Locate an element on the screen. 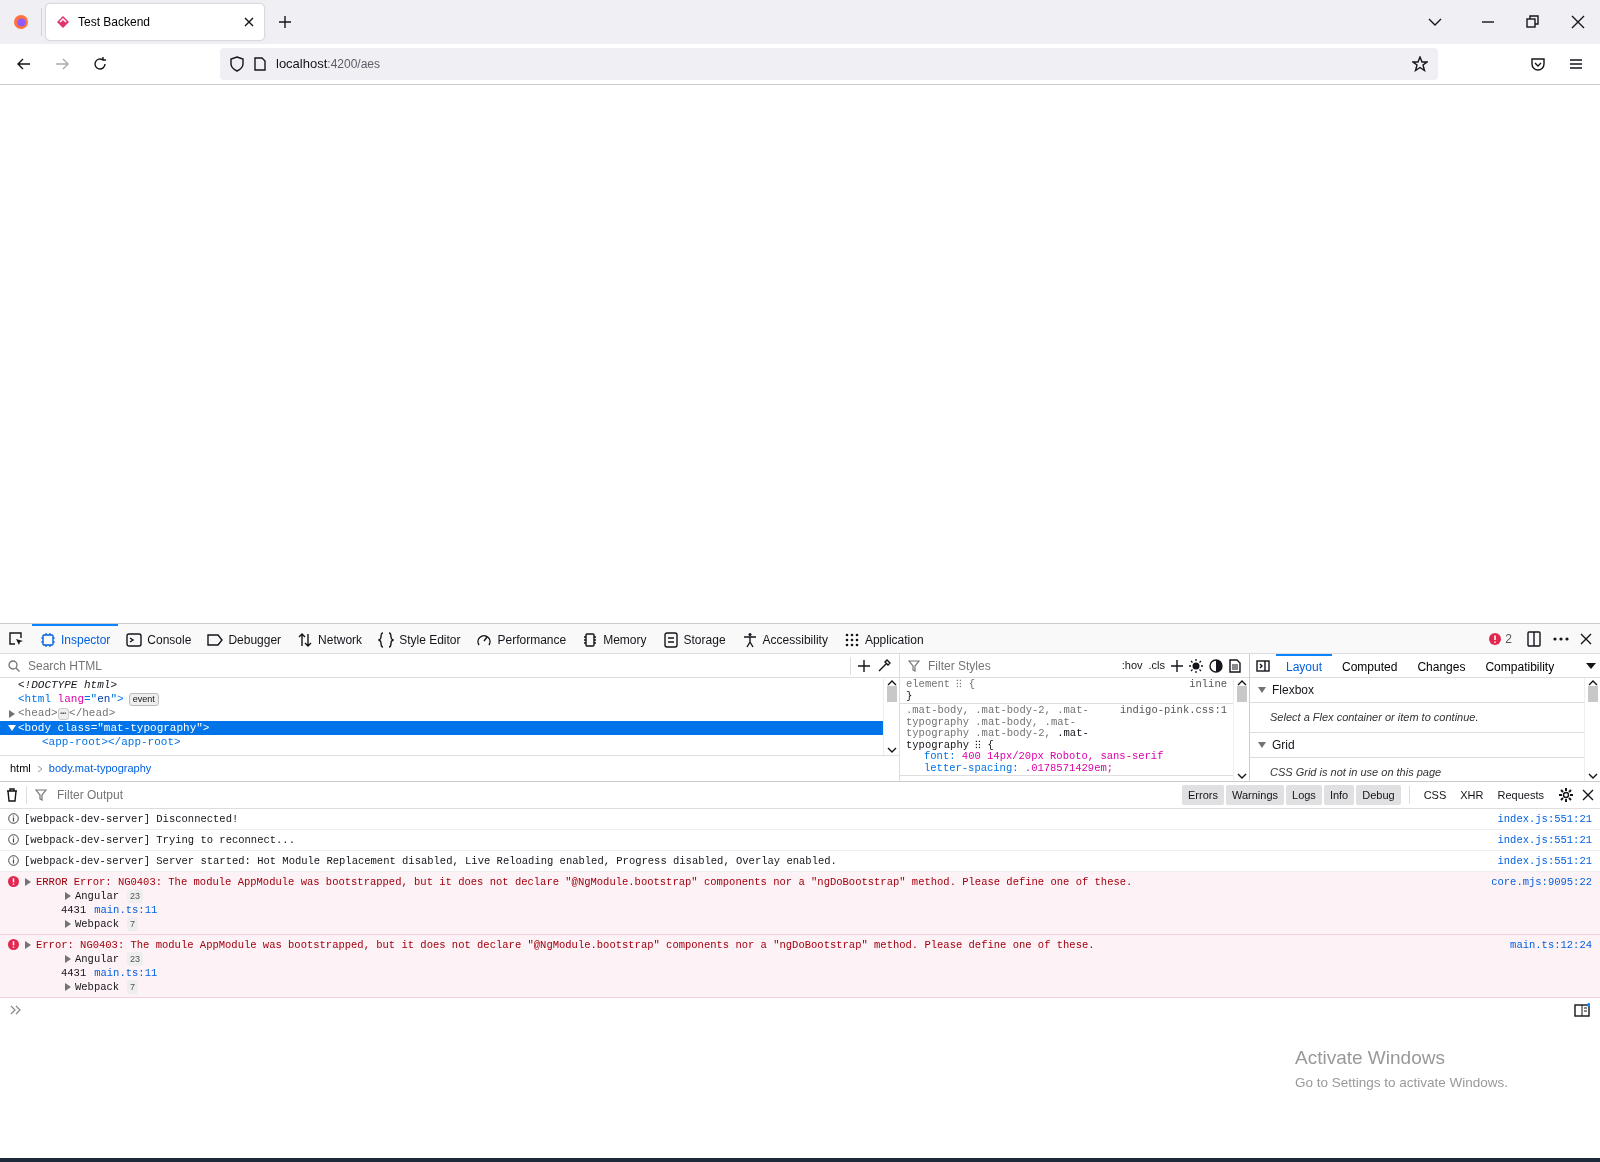  browser-logo-icon is located at coordinates (20, 22).